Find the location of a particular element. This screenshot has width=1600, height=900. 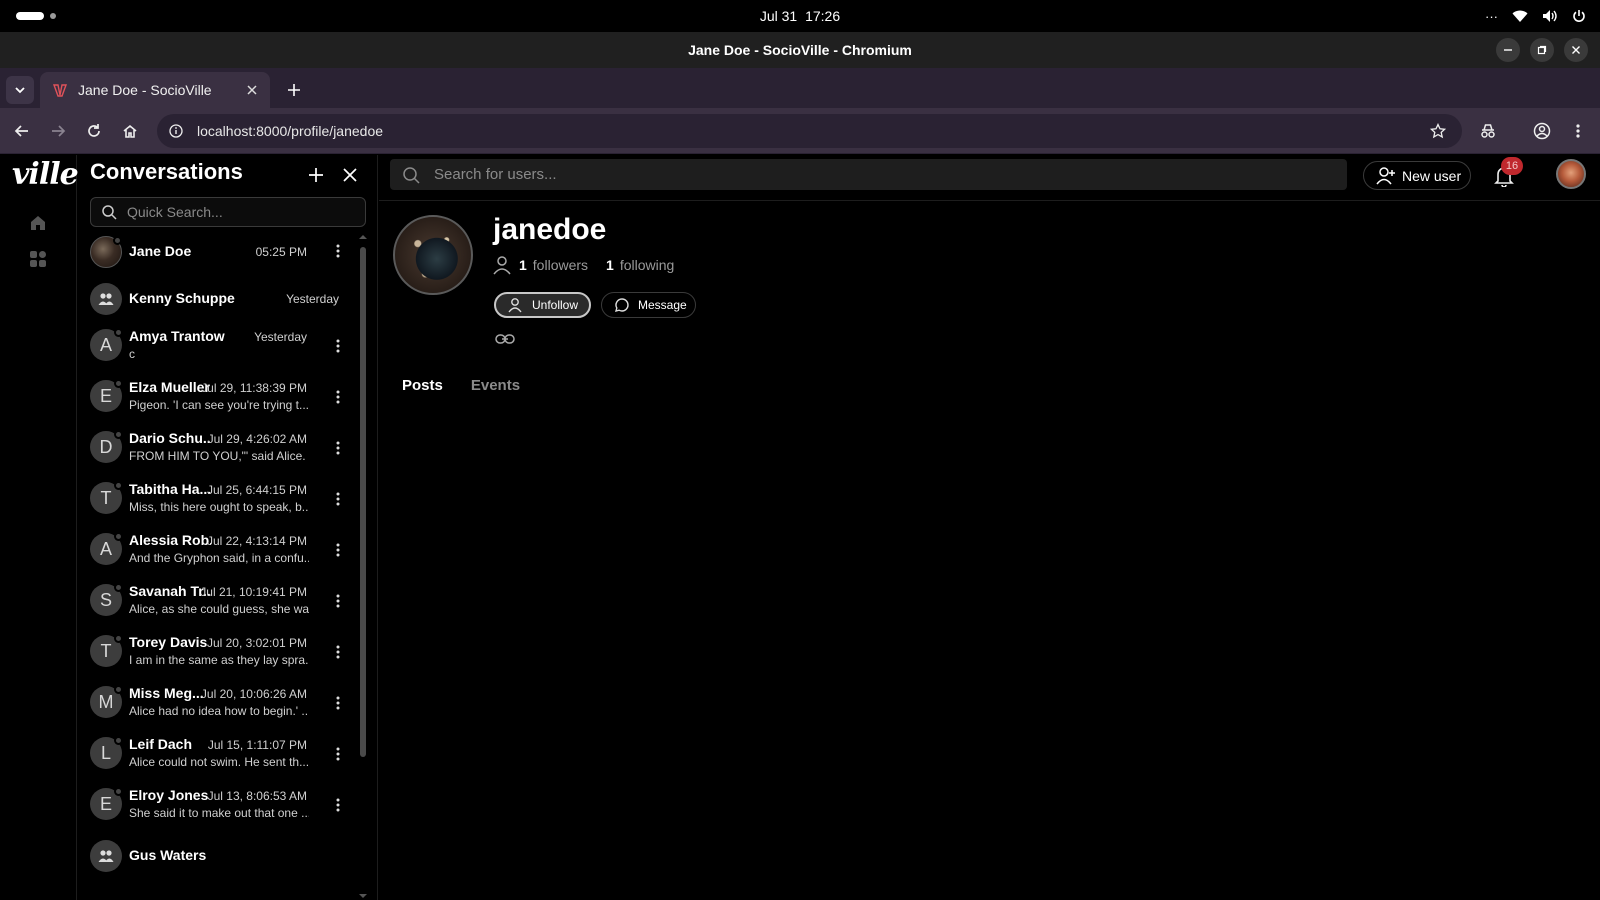

quick-search-input is located at coordinates (237, 212).